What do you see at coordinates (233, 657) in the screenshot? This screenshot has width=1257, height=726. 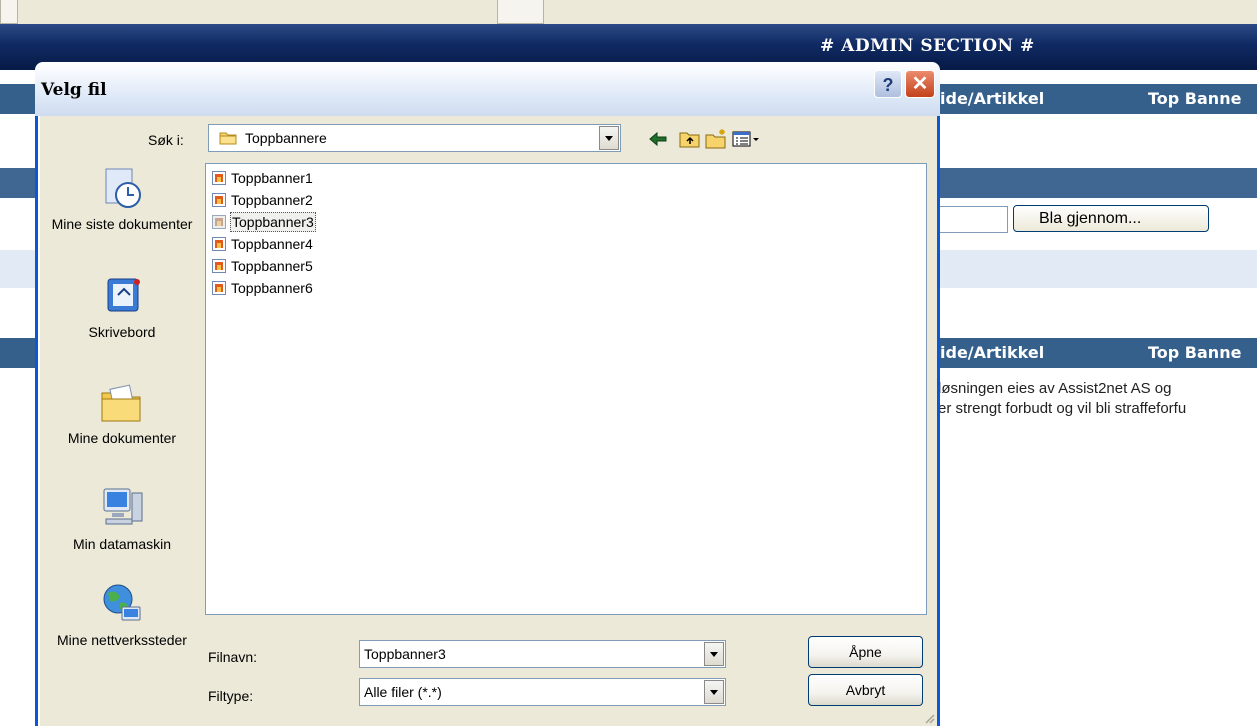 I see `filename-label: Filnavn:` at bounding box center [233, 657].